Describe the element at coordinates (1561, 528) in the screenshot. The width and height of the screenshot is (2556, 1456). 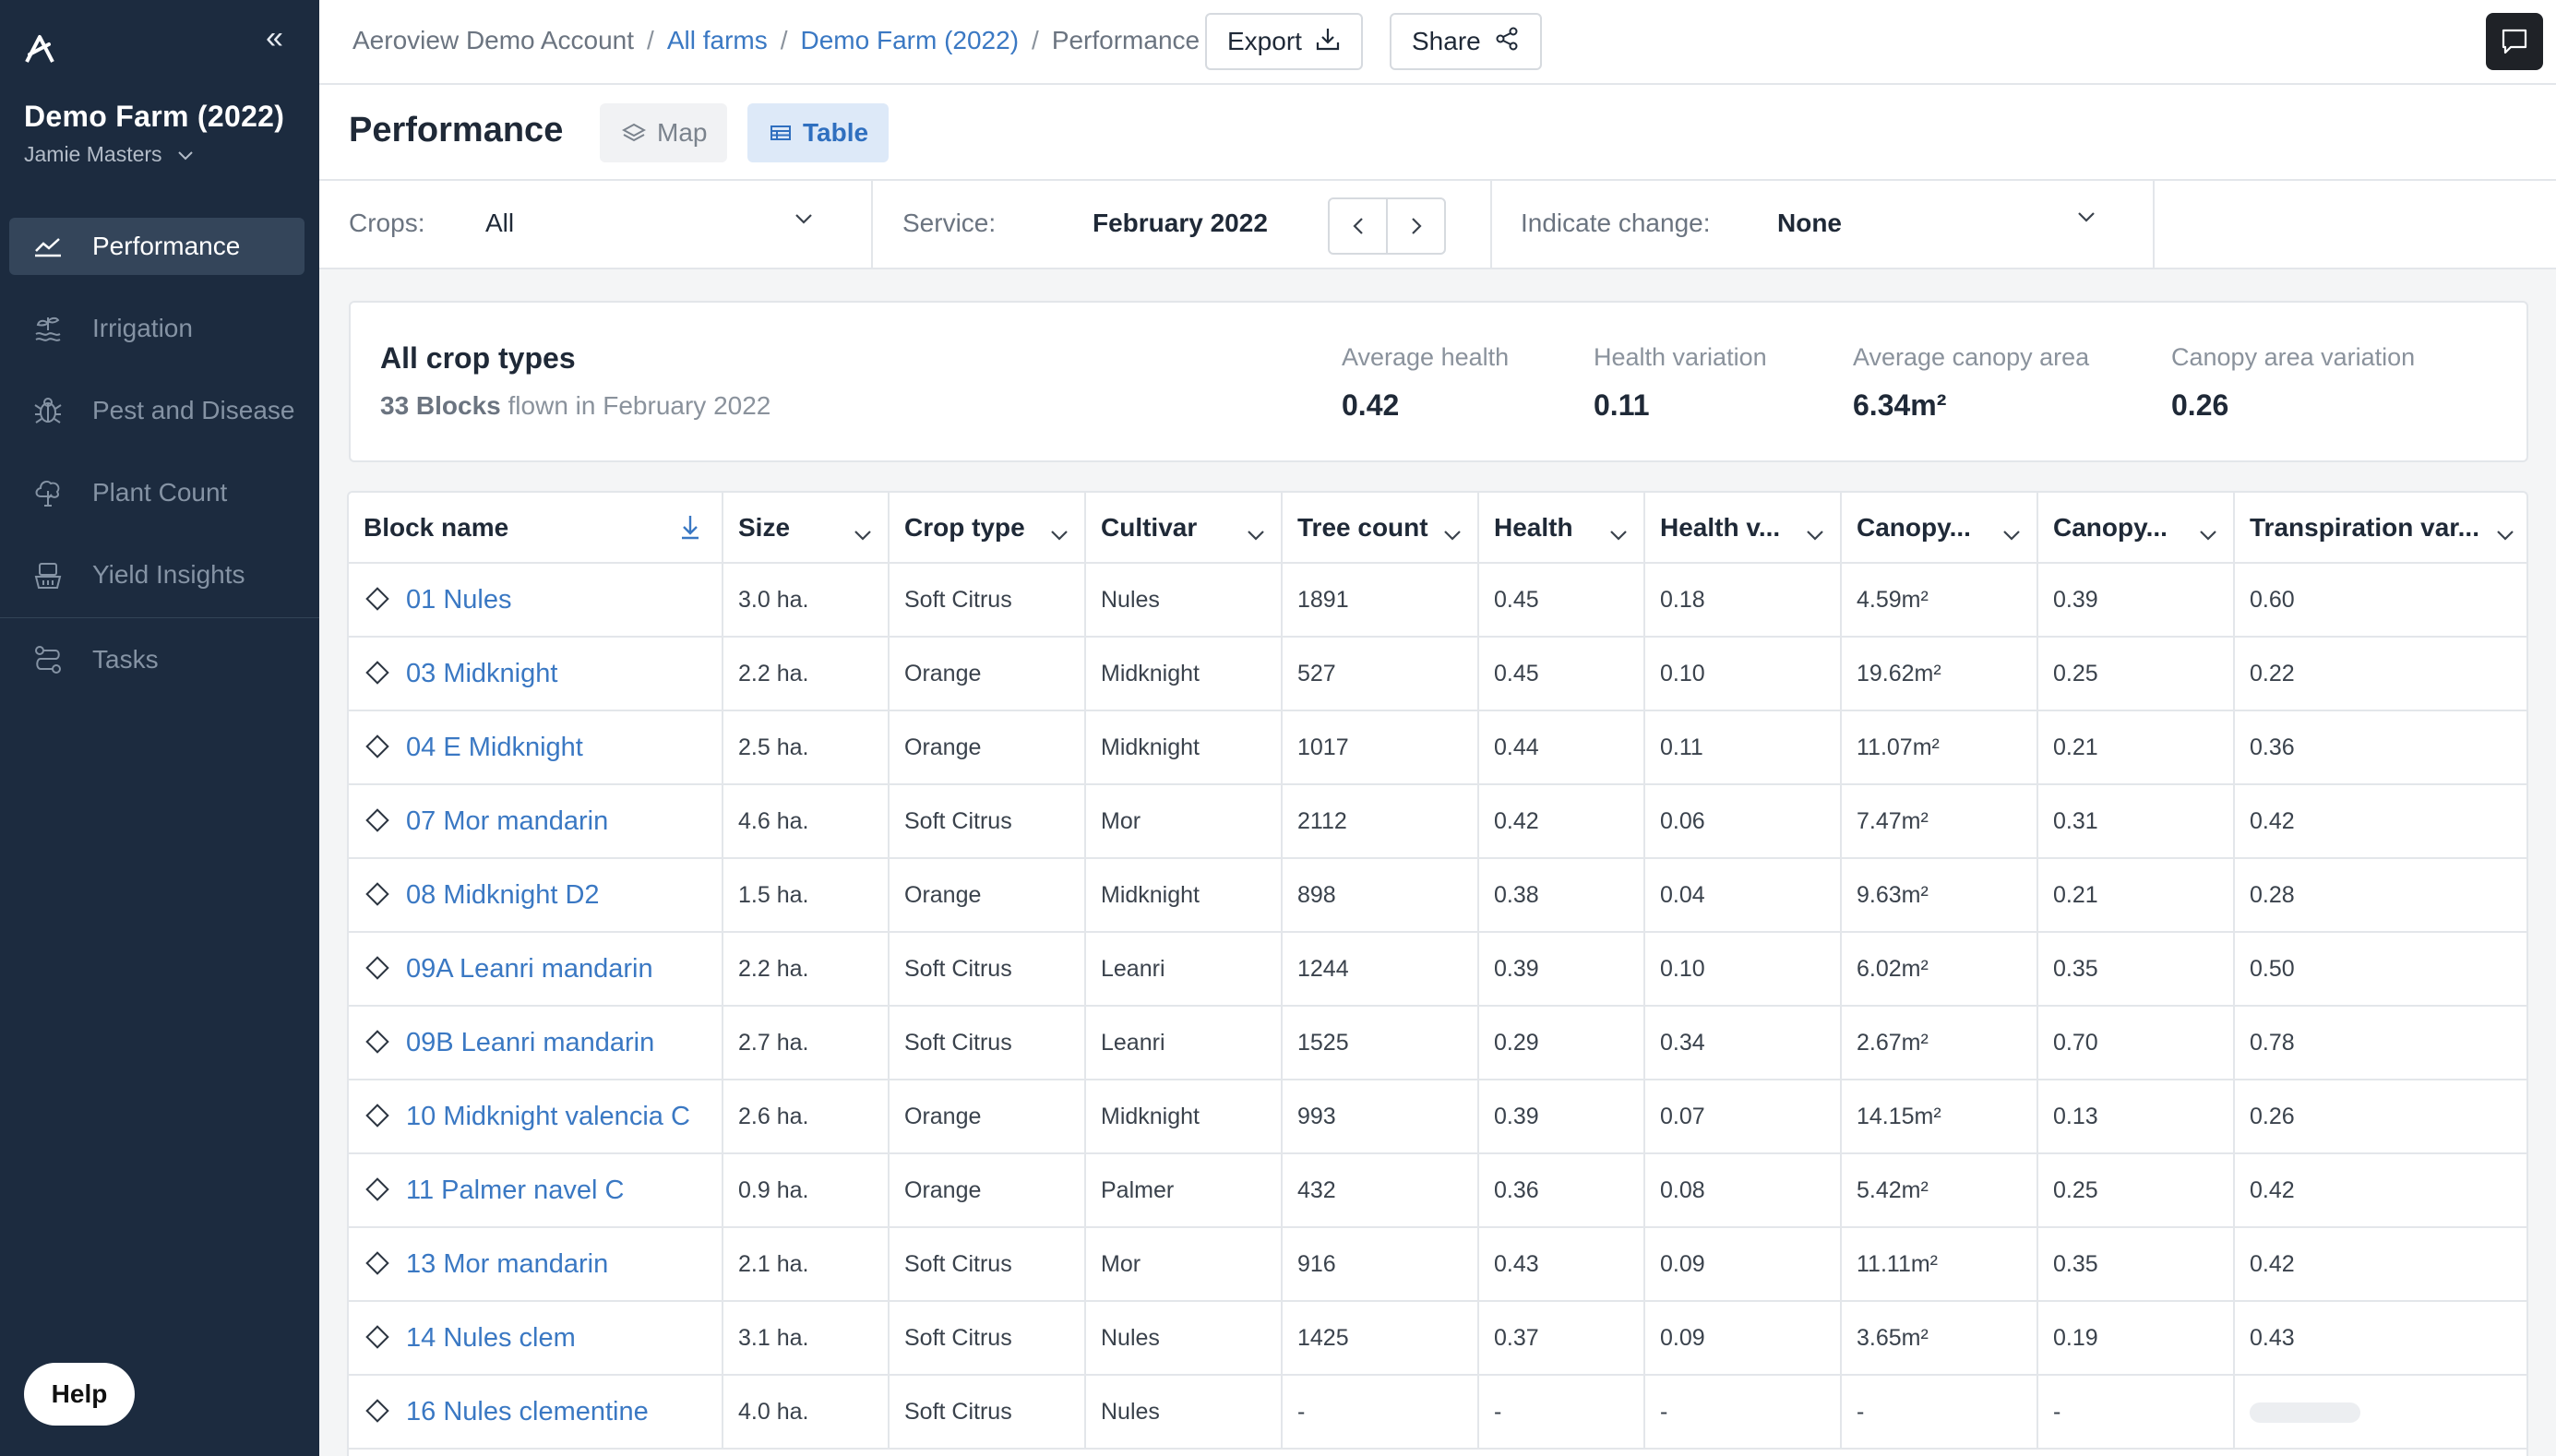
I see `column-header-health: Health` at that location.